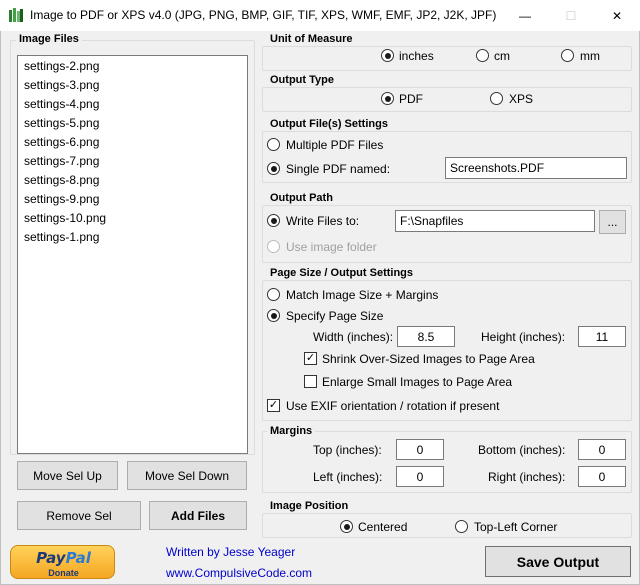 This screenshot has height=585, width=640. I want to click on write-files-label: Write Files to:, so click(322, 221).